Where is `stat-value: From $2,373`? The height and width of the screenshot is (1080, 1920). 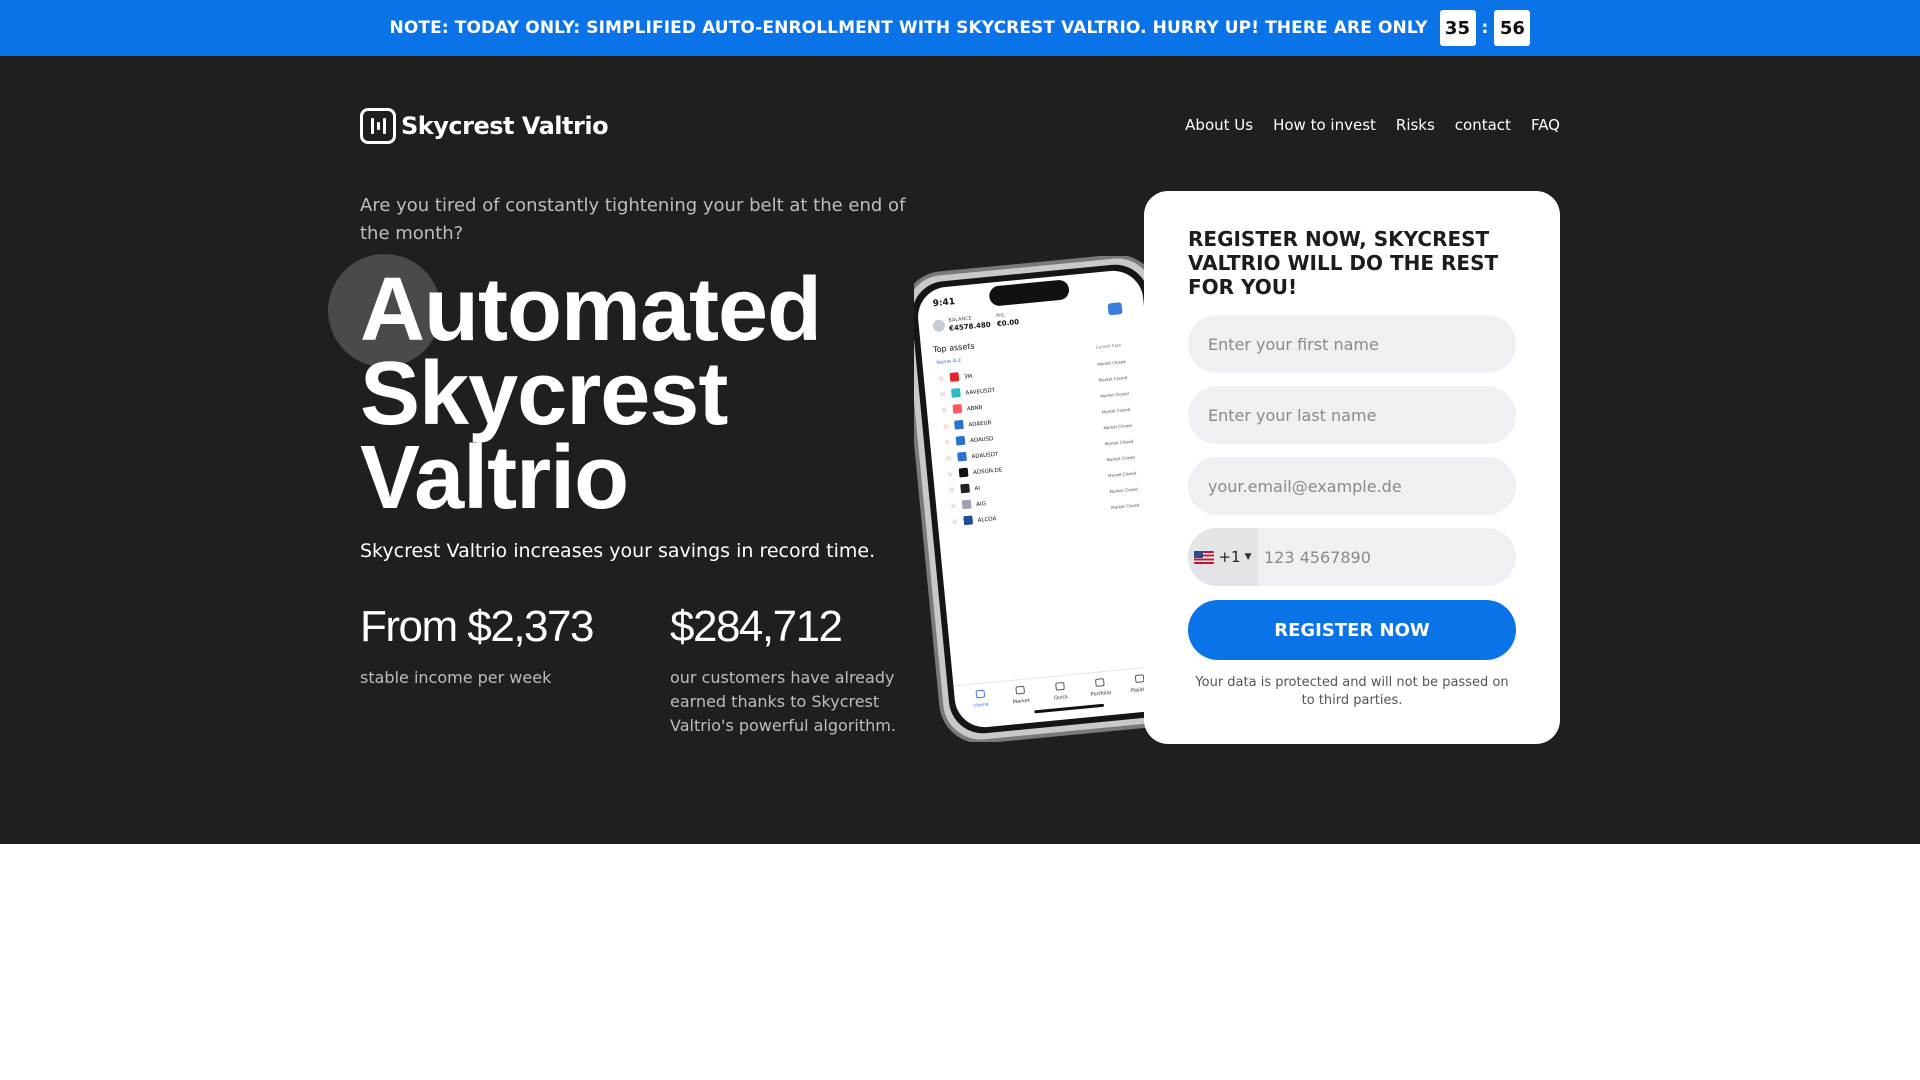 stat-value: From $2,373 is located at coordinates (477, 626).